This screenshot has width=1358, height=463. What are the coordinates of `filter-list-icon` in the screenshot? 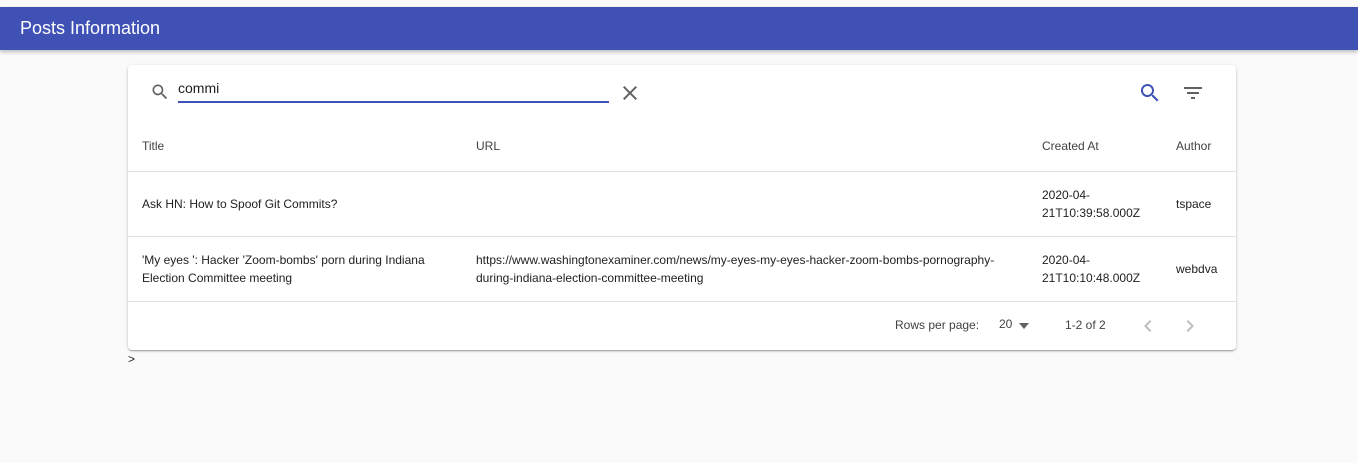 It's located at (1193, 93).